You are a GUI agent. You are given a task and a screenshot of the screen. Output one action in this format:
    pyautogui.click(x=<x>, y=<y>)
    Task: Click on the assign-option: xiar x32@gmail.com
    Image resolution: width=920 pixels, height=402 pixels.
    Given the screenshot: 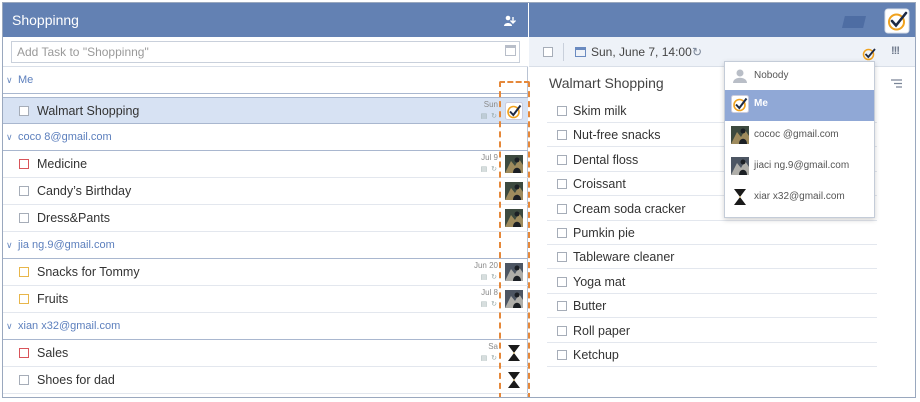 What is the action you would take?
    pyautogui.click(x=799, y=197)
    